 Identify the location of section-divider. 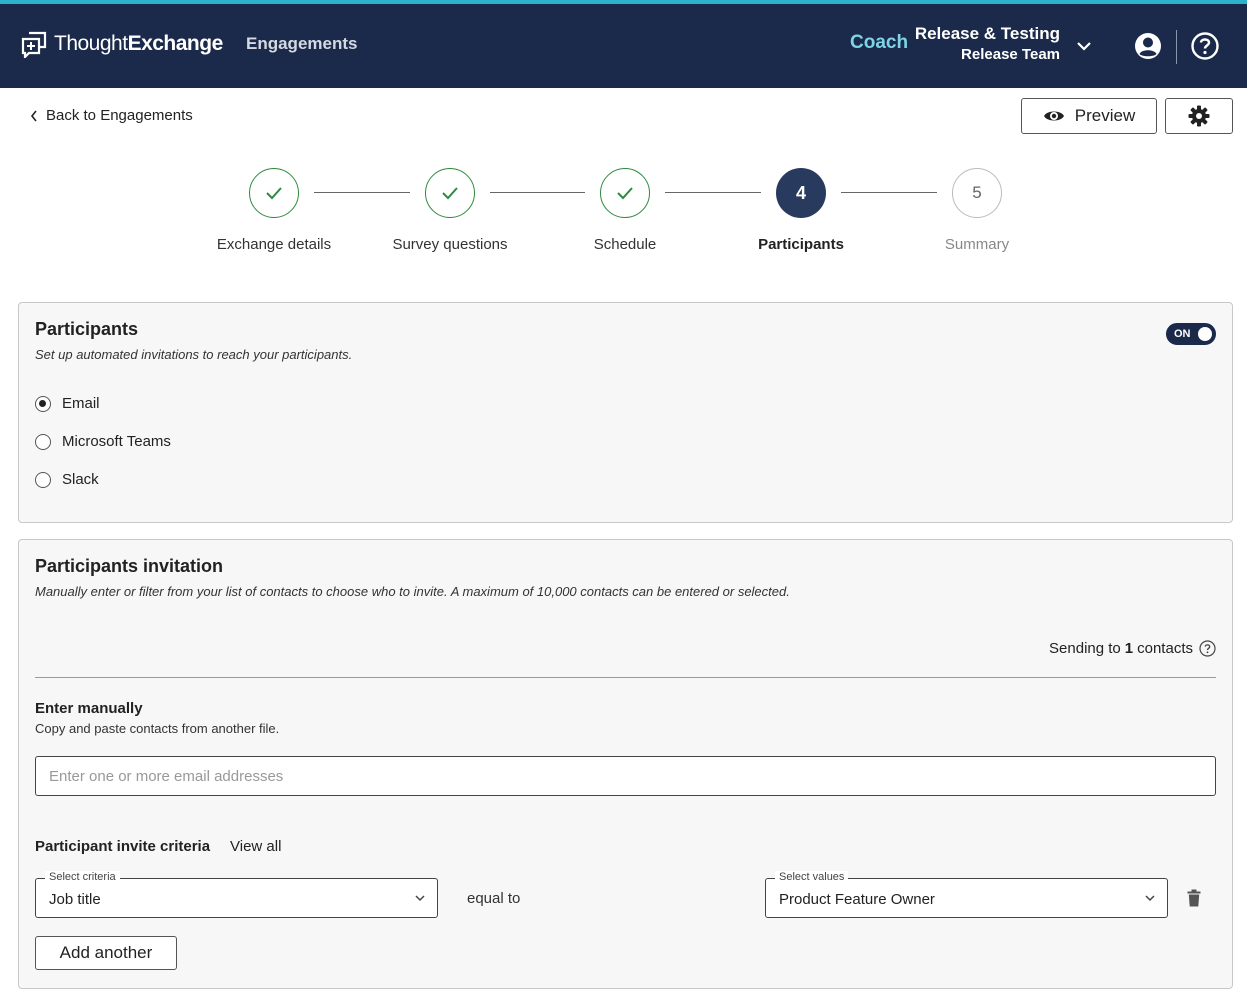
(625, 677).